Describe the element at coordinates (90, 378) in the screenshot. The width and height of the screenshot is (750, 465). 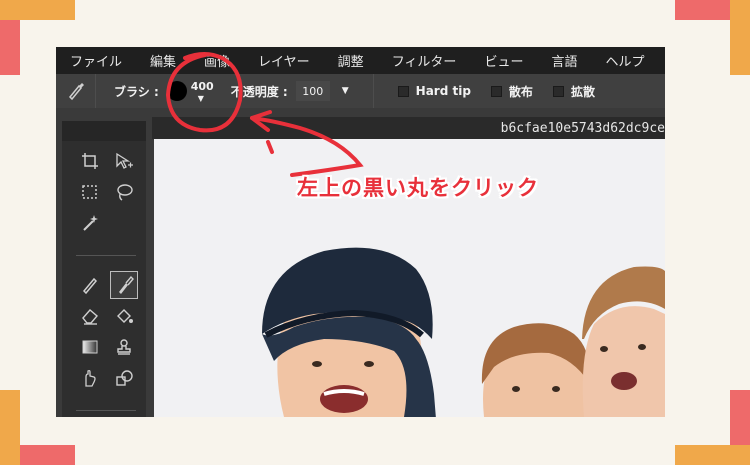
I see `smudge-icon` at that location.